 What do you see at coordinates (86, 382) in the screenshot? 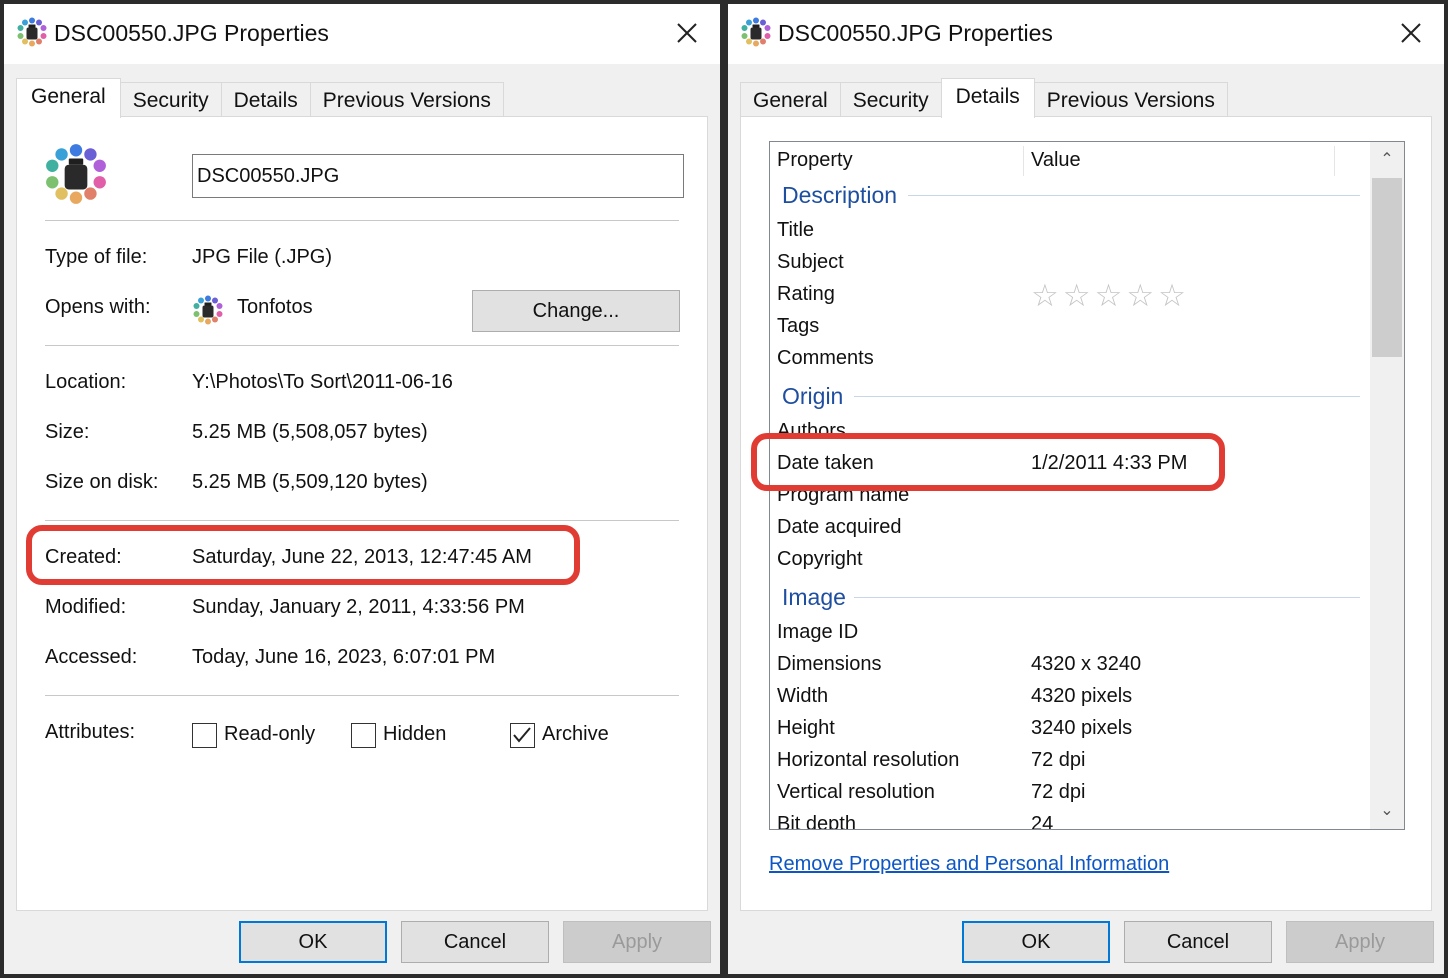
I see `location-label: Location:` at bounding box center [86, 382].